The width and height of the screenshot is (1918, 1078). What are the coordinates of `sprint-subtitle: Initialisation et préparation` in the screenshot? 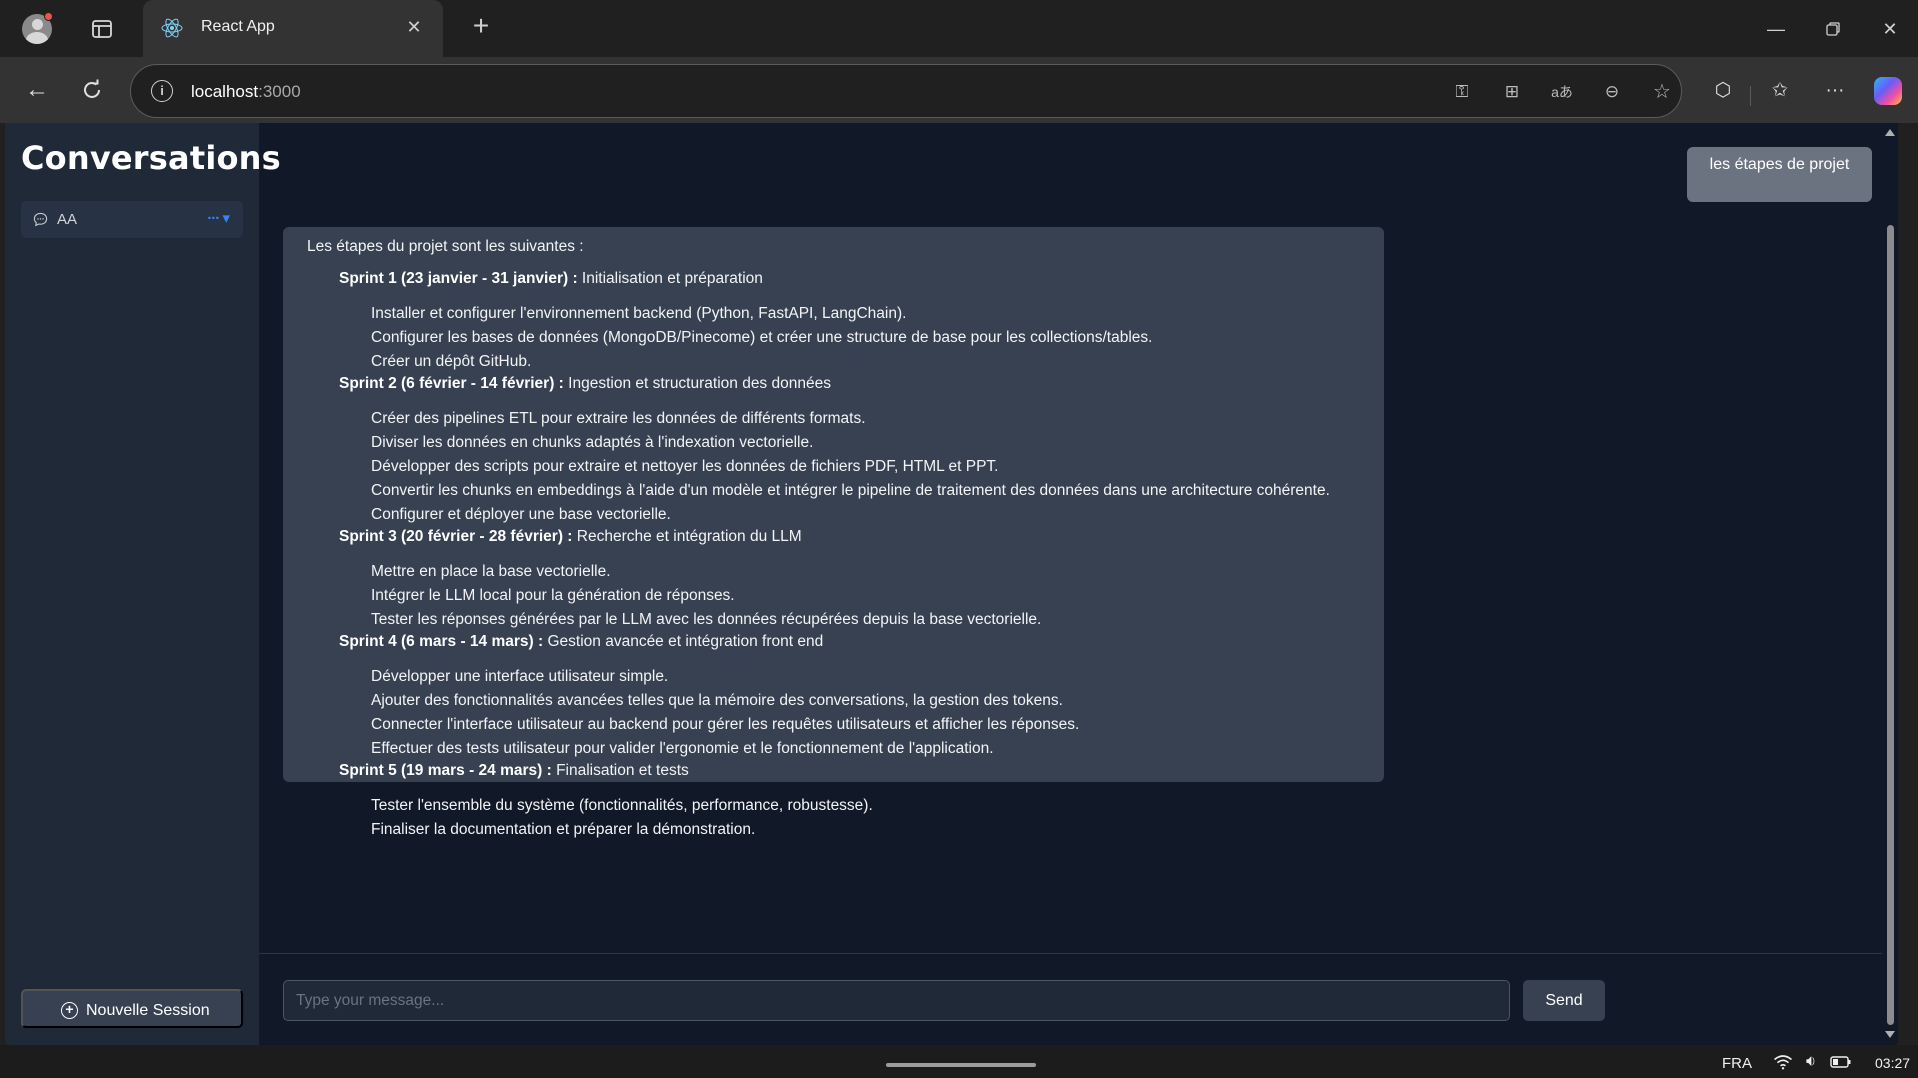 It's located at (670, 278).